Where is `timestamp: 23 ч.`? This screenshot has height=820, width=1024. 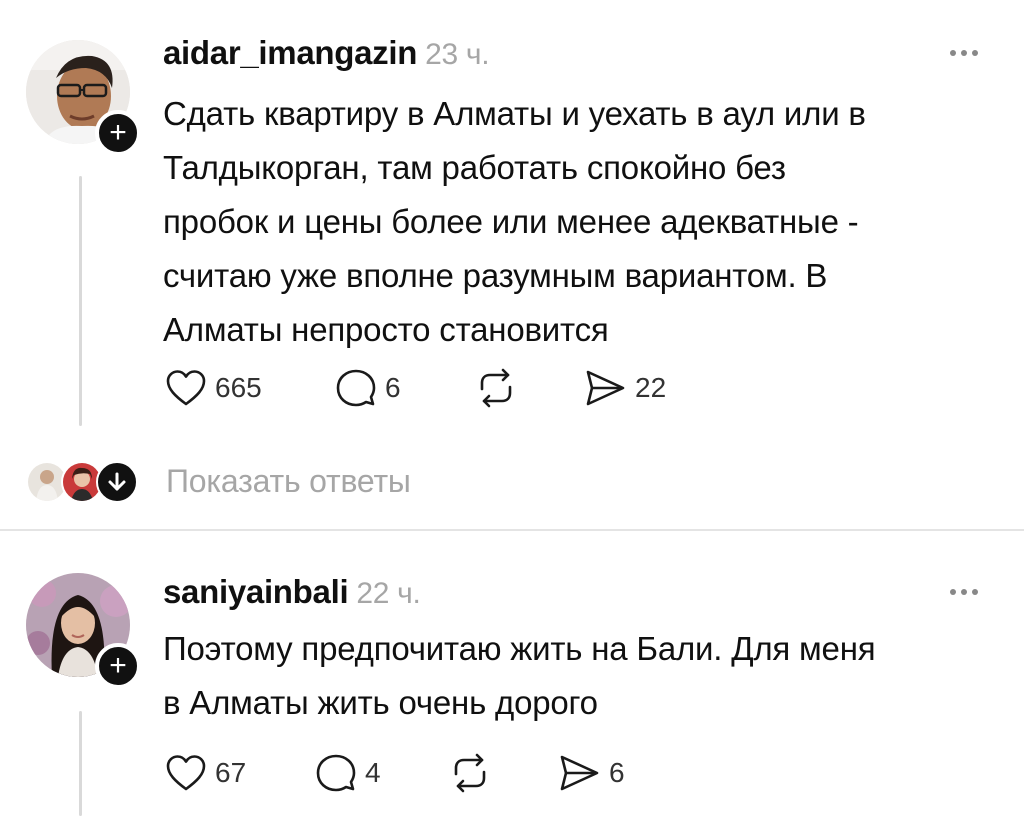
timestamp: 23 ч. is located at coordinates (457, 54).